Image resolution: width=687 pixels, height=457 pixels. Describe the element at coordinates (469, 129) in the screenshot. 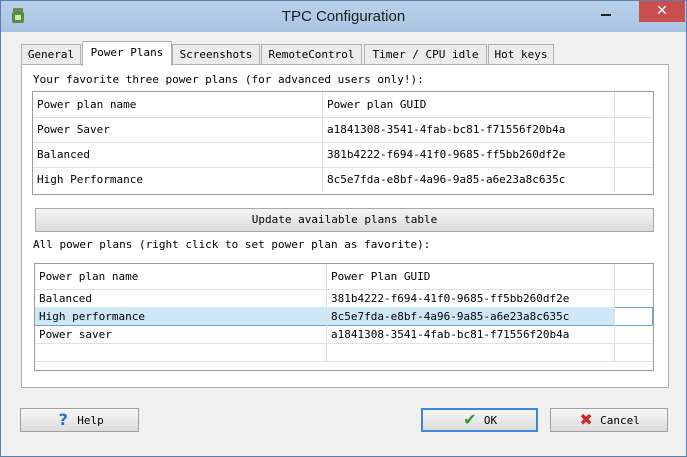

I see `favorite-plan-guid: a1841308-3541-4fab-bc81-f71556f20b4a` at that location.